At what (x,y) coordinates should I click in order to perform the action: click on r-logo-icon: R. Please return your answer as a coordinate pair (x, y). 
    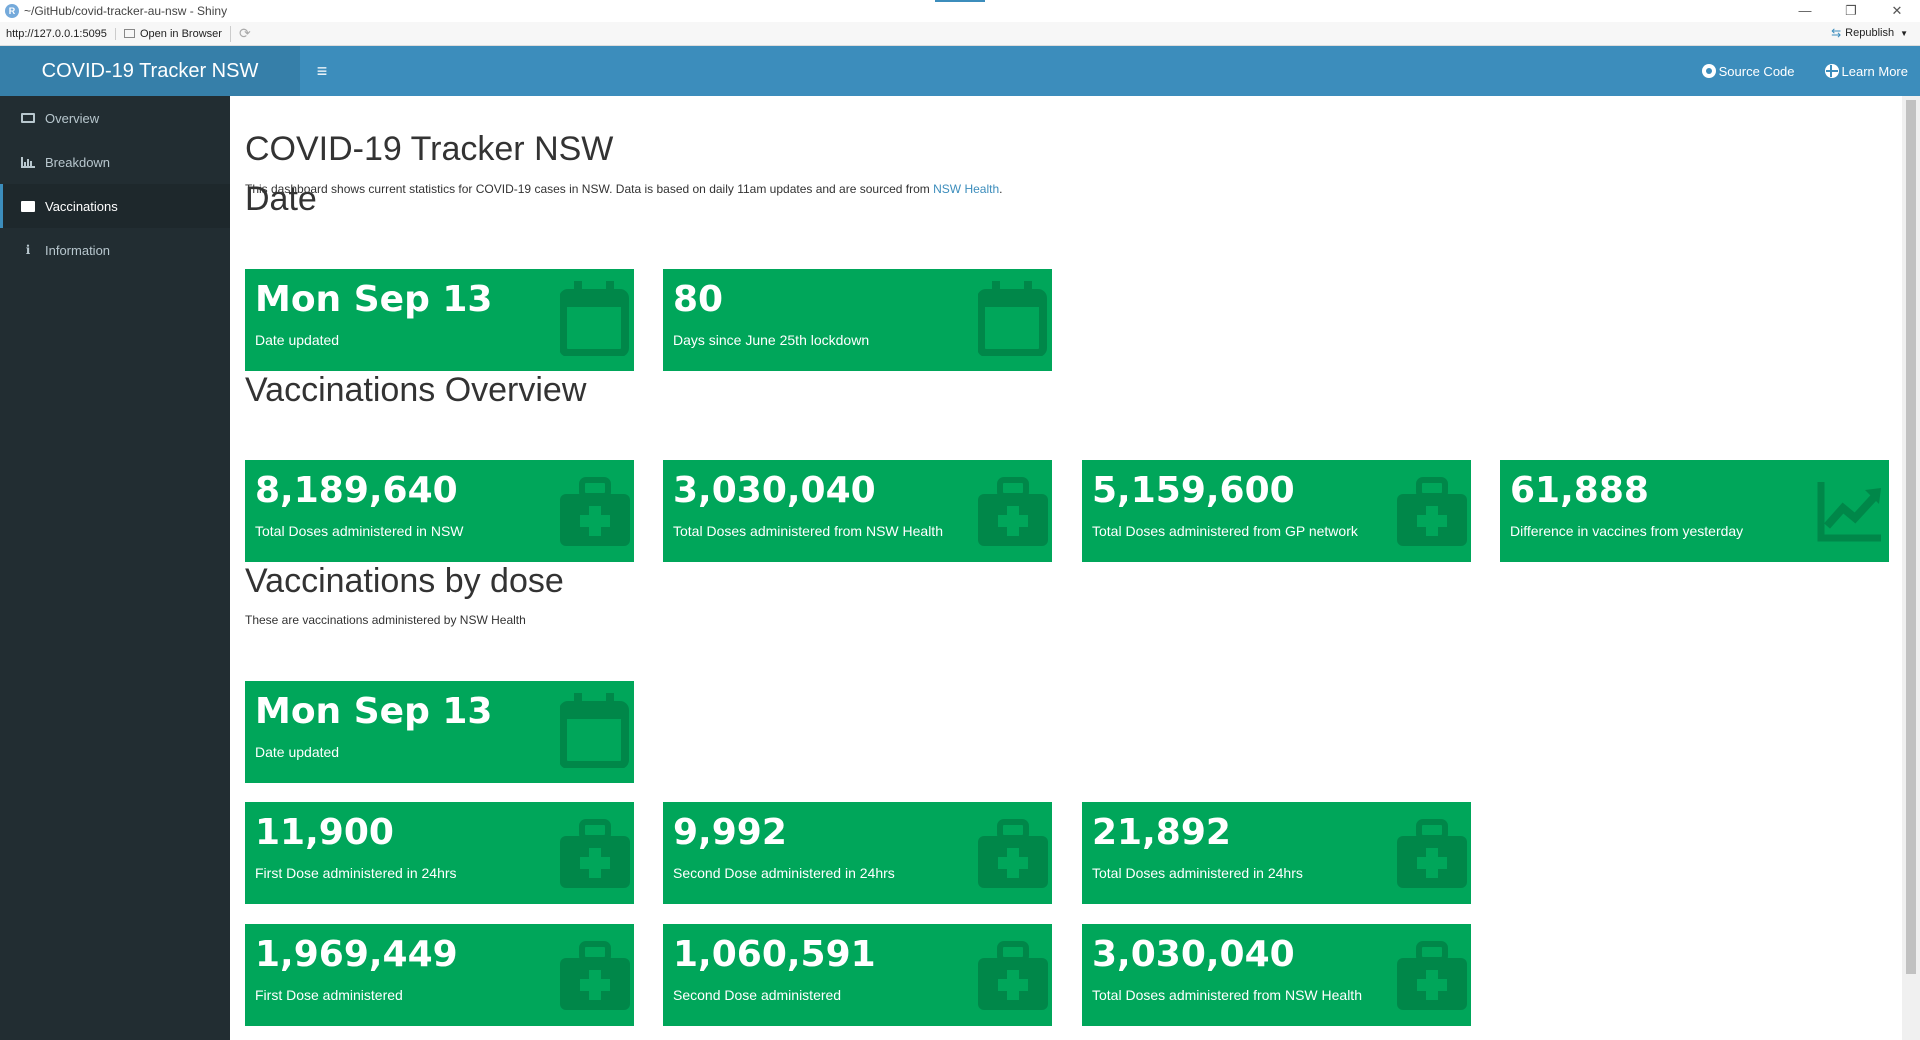
    Looking at the image, I should click on (12, 11).